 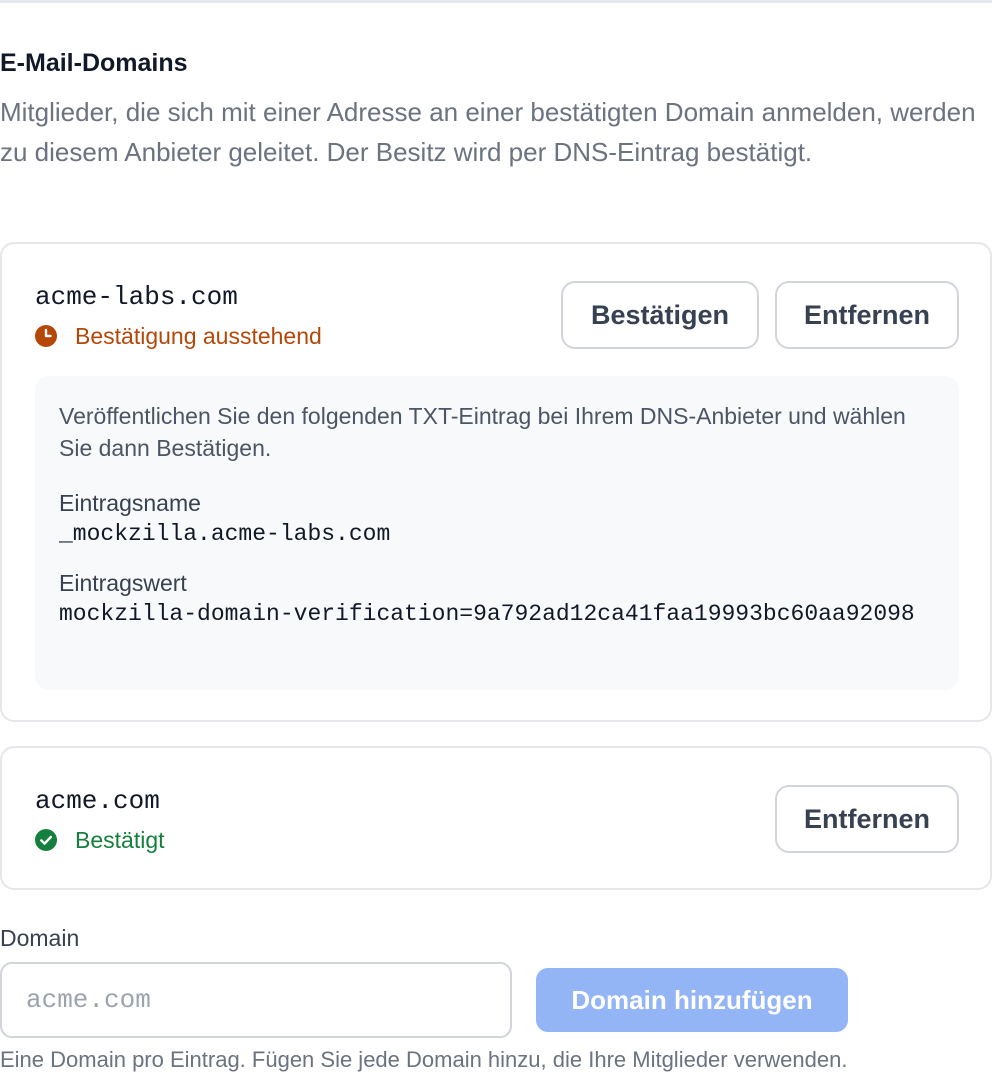 I want to click on status-text: Bestätigt, so click(x=120, y=840).